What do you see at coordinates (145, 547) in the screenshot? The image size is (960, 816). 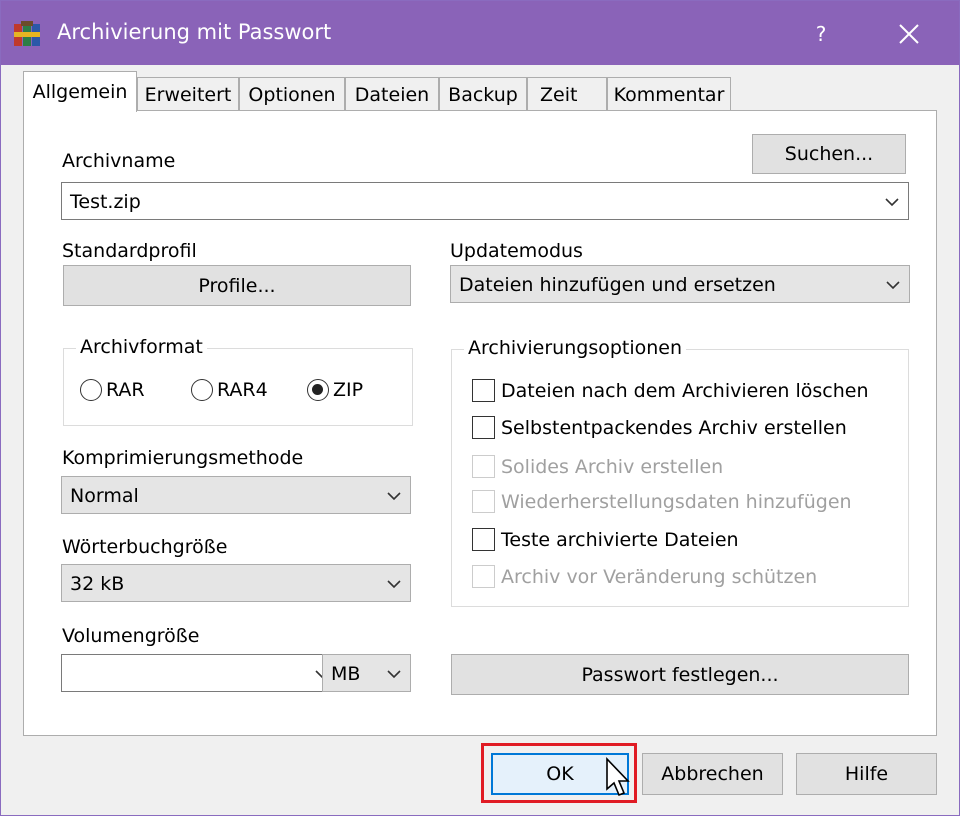 I see `dictionary-label: Wörterbuchgröße` at bounding box center [145, 547].